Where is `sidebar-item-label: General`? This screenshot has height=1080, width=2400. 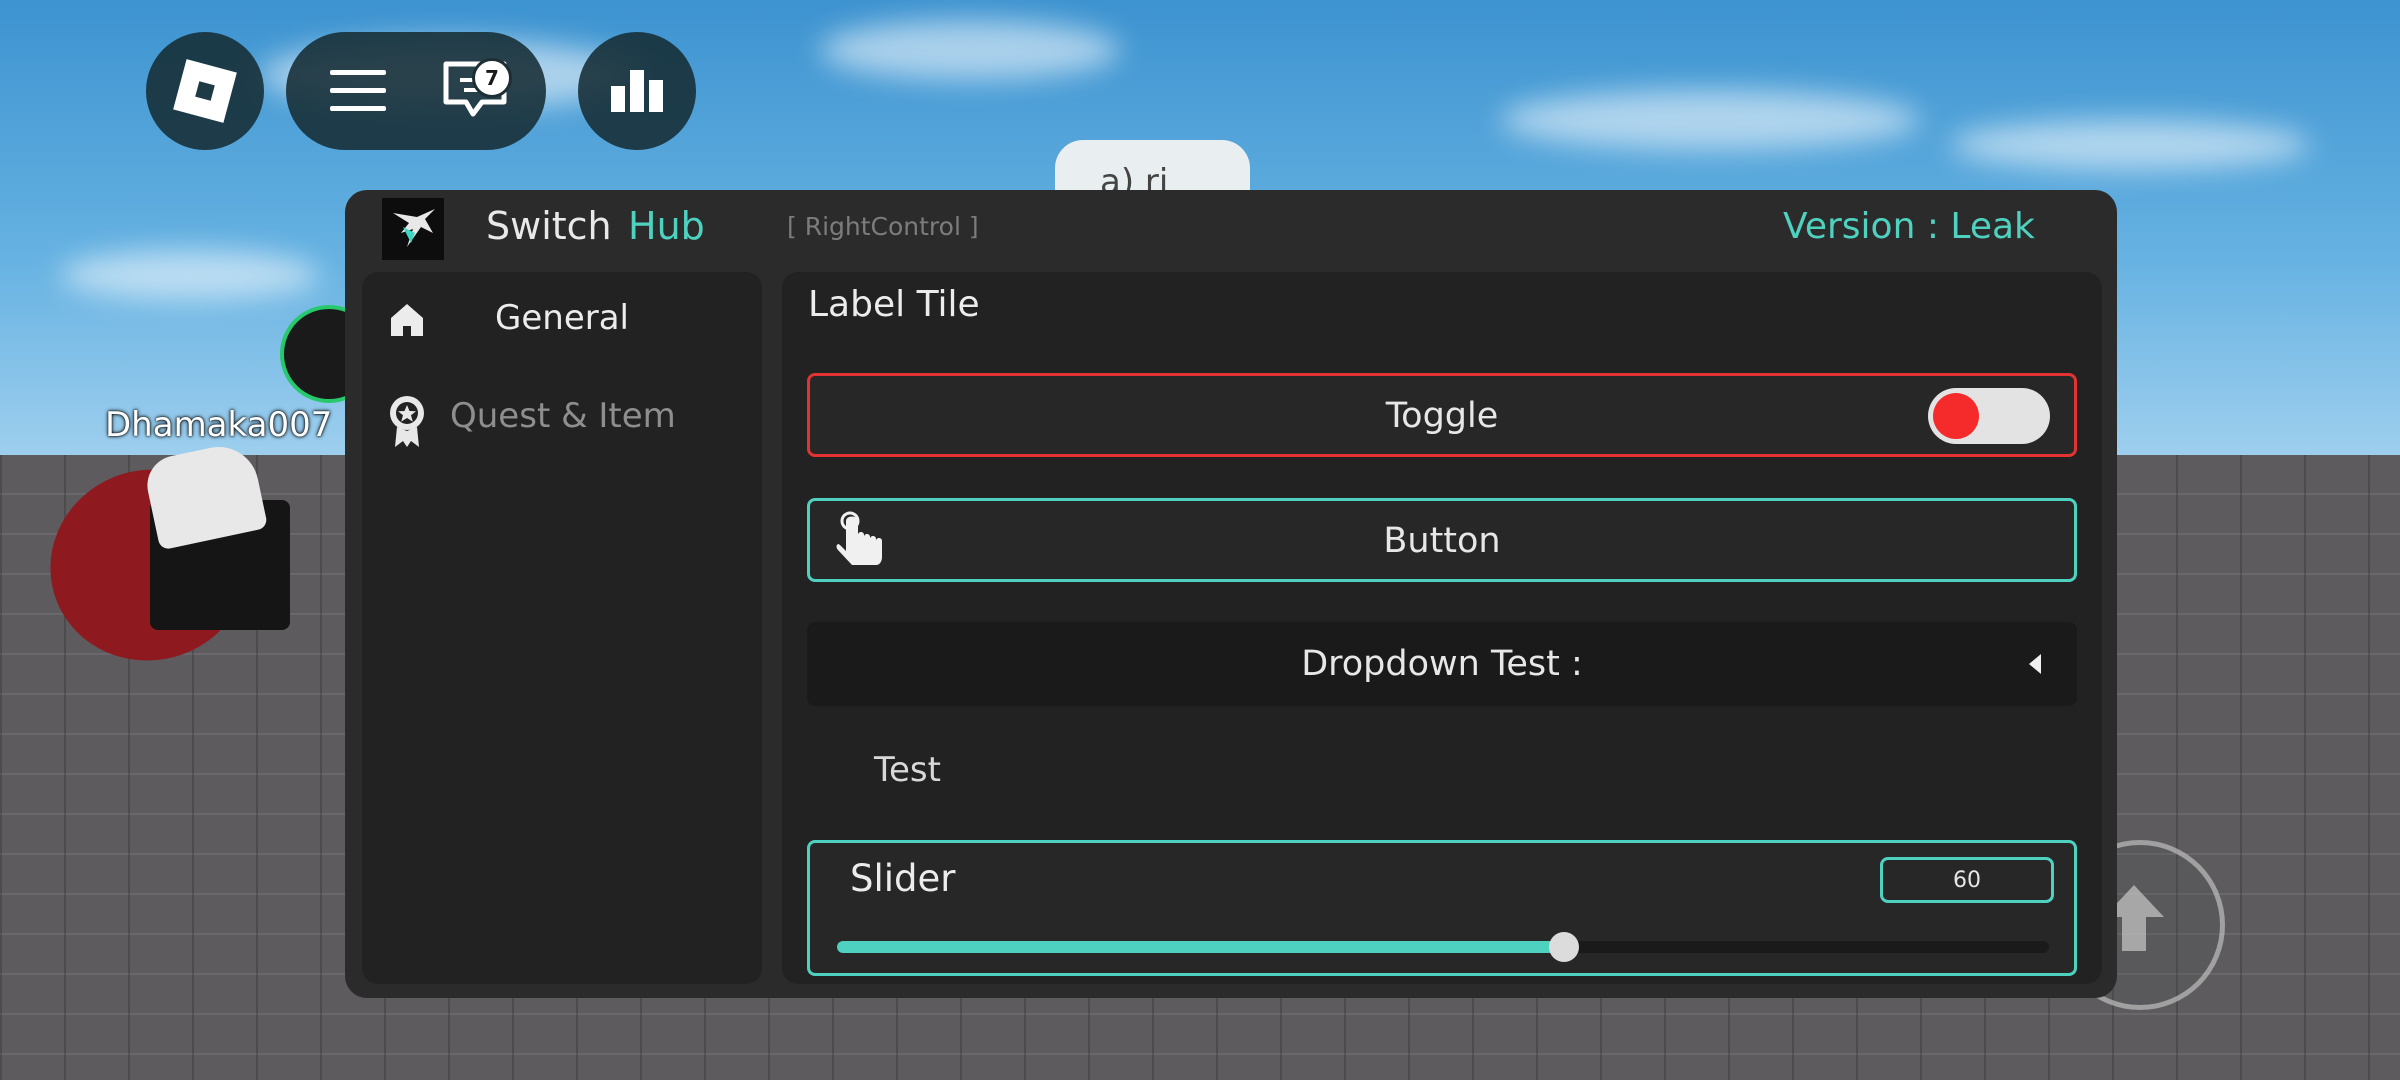
sidebar-item-label: General is located at coordinates (562, 318).